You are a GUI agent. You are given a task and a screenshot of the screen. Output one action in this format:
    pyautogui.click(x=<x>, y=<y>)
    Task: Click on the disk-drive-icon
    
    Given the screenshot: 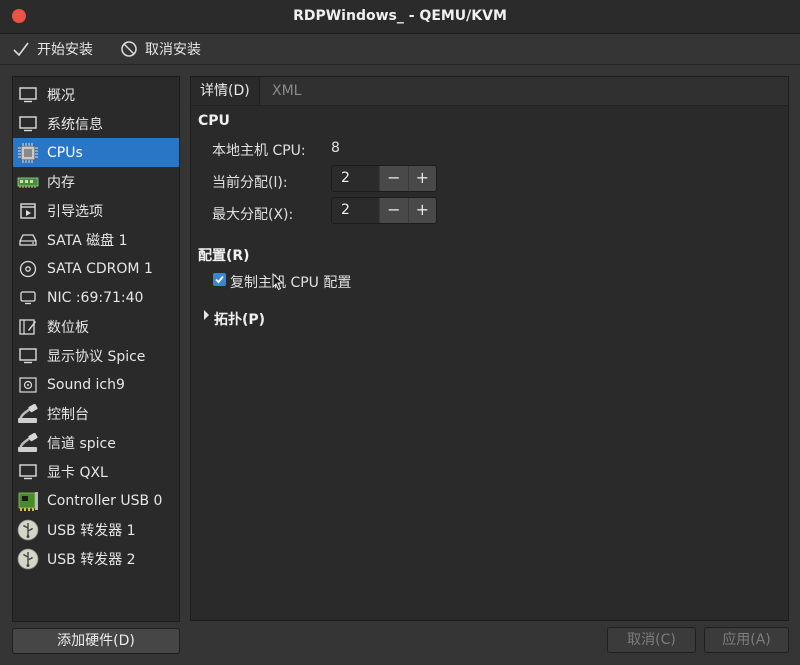 What is the action you would take?
    pyautogui.click(x=28, y=240)
    